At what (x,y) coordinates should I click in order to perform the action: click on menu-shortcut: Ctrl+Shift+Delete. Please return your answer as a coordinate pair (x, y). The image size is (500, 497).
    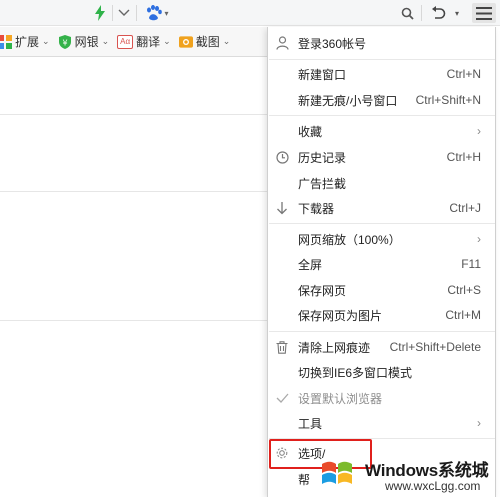
    Looking at the image, I should click on (435, 347).